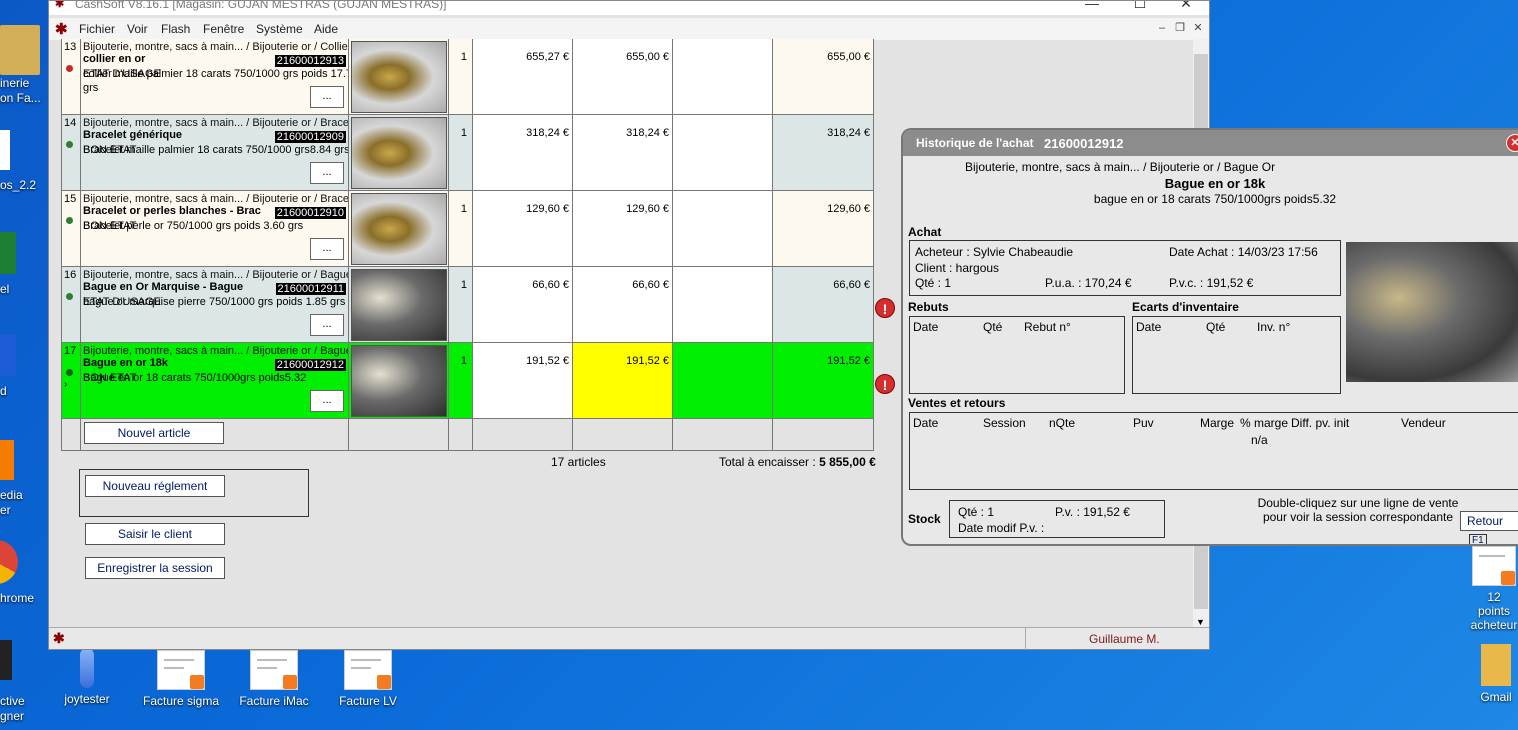  Describe the element at coordinates (623, 152) in the screenshot. I see `sale-price-cell: 318,24 €` at that location.